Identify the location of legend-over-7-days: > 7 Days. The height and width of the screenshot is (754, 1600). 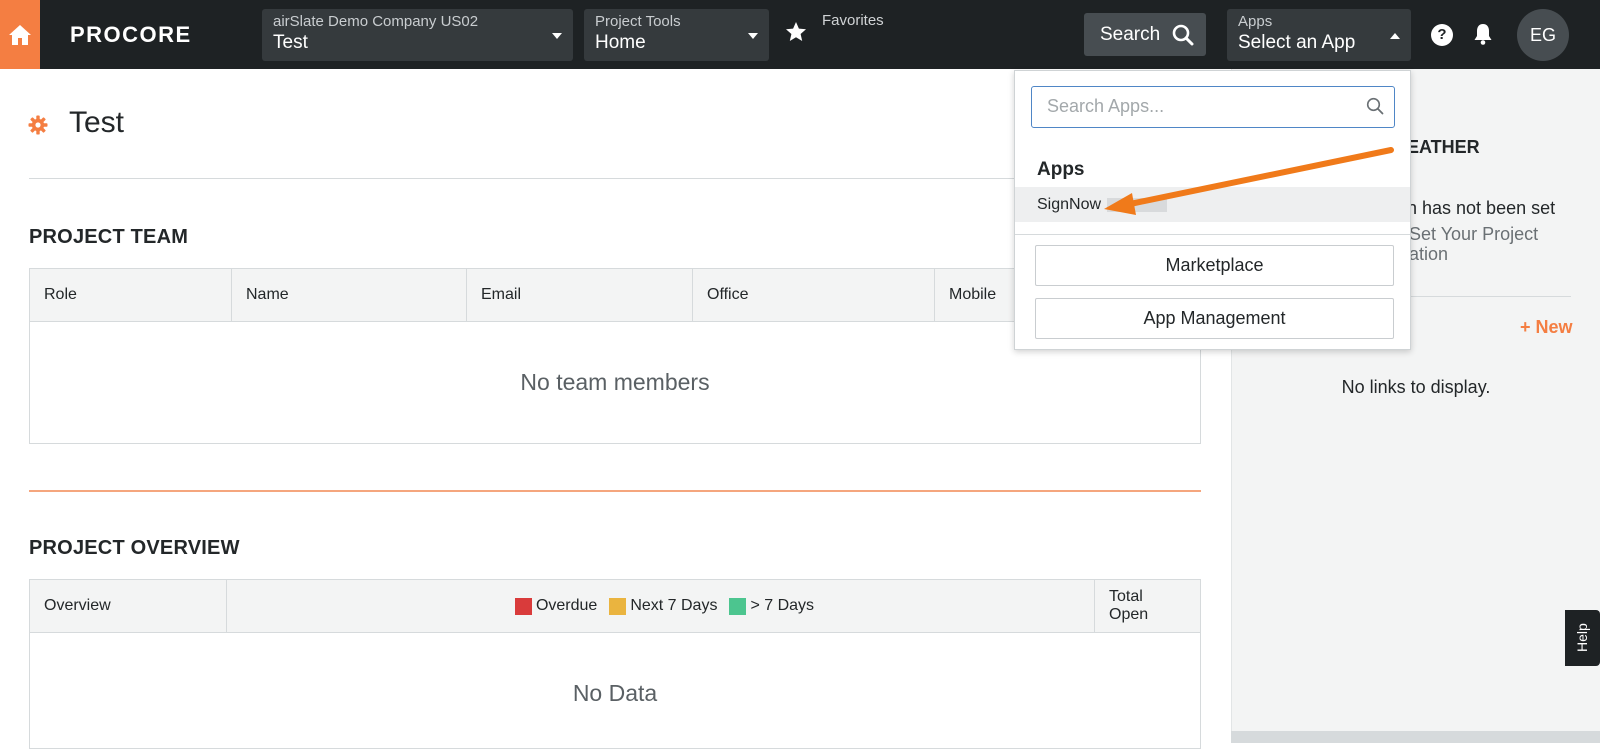
(782, 605).